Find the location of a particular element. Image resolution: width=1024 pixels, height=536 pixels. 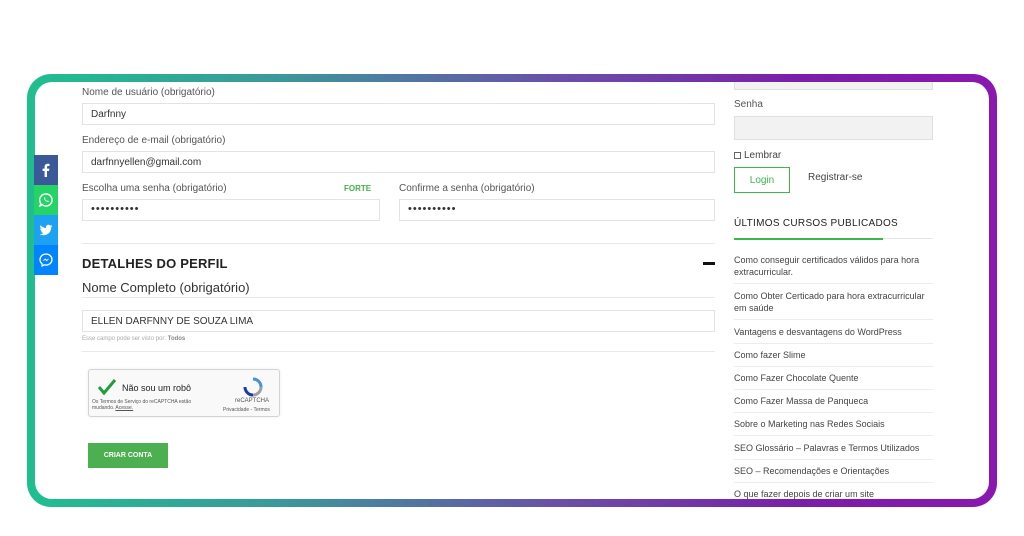

visibility-hint: Esse campo pode ser visto por: Todos is located at coordinates (133, 339).